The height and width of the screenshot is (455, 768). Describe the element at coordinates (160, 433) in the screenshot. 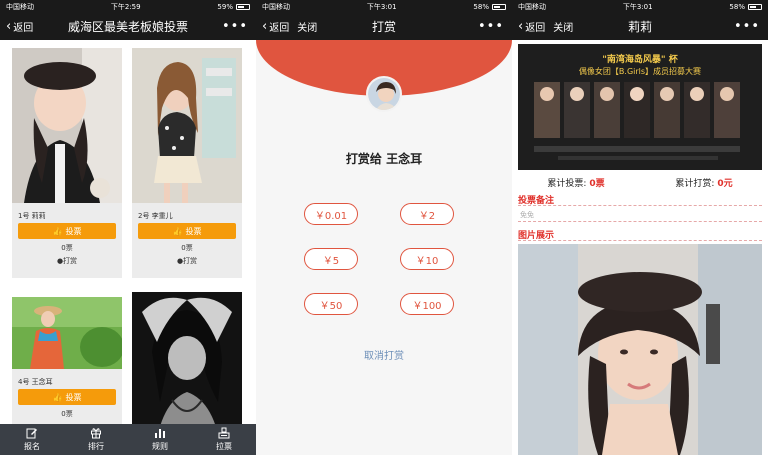

I see `bar-chart-icon` at that location.